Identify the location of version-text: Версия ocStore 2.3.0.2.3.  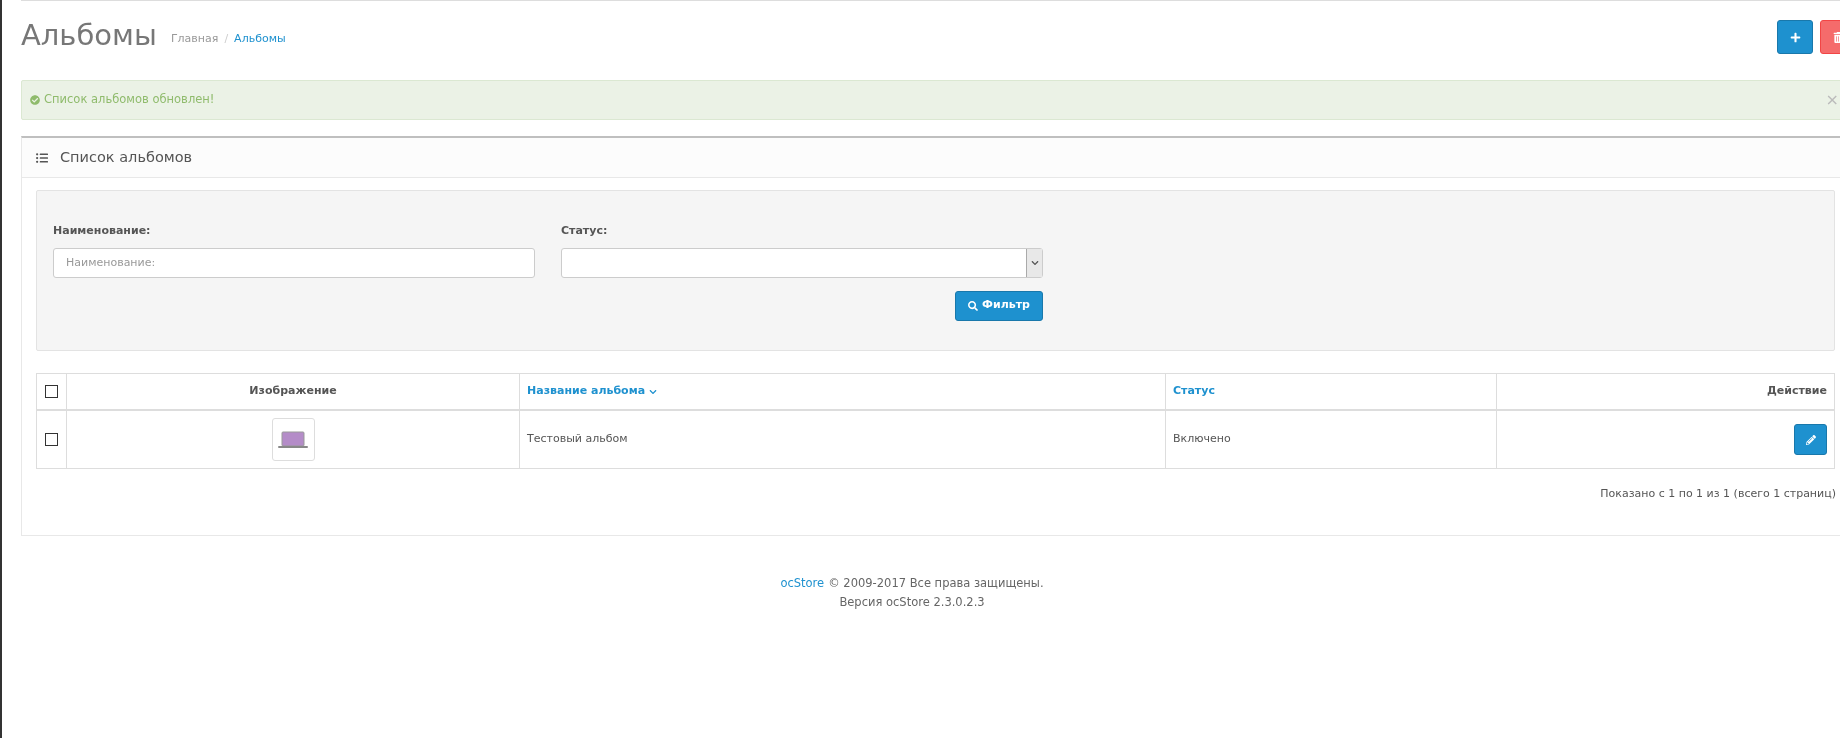
(912, 602).